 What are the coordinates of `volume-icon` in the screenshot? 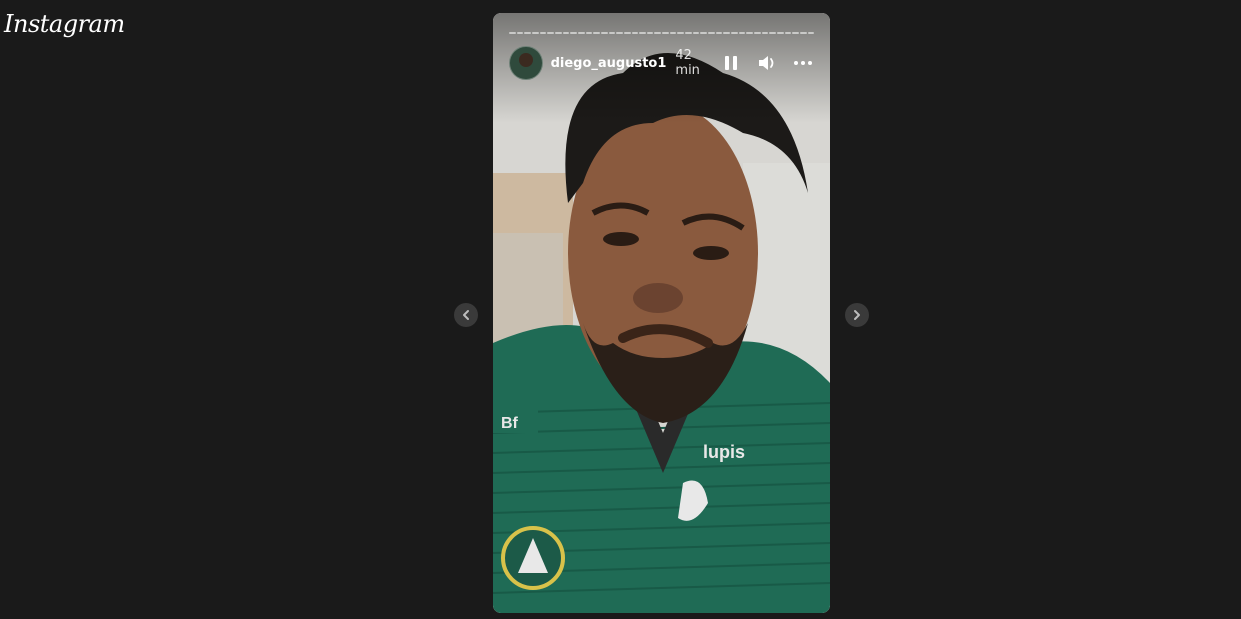 It's located at (766, 63).